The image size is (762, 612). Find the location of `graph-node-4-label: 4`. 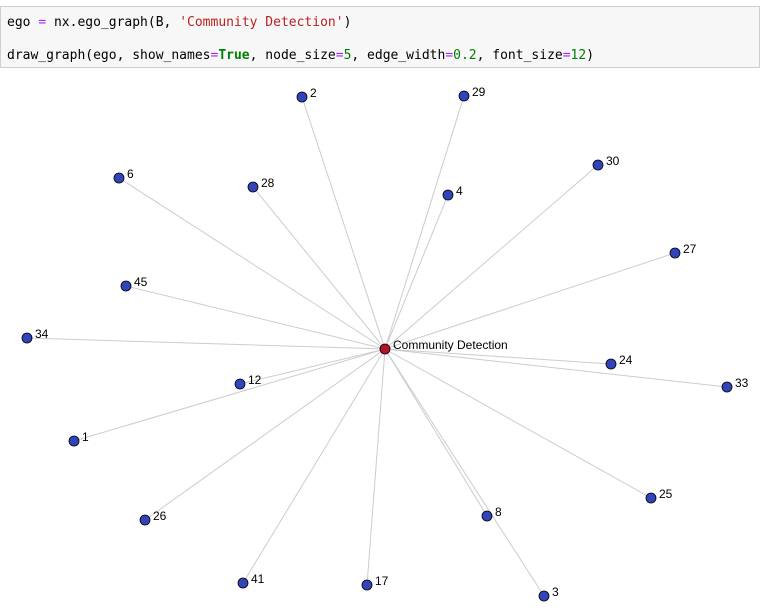

graph-node-4-label: 4 is located at coordinates (459, 191).